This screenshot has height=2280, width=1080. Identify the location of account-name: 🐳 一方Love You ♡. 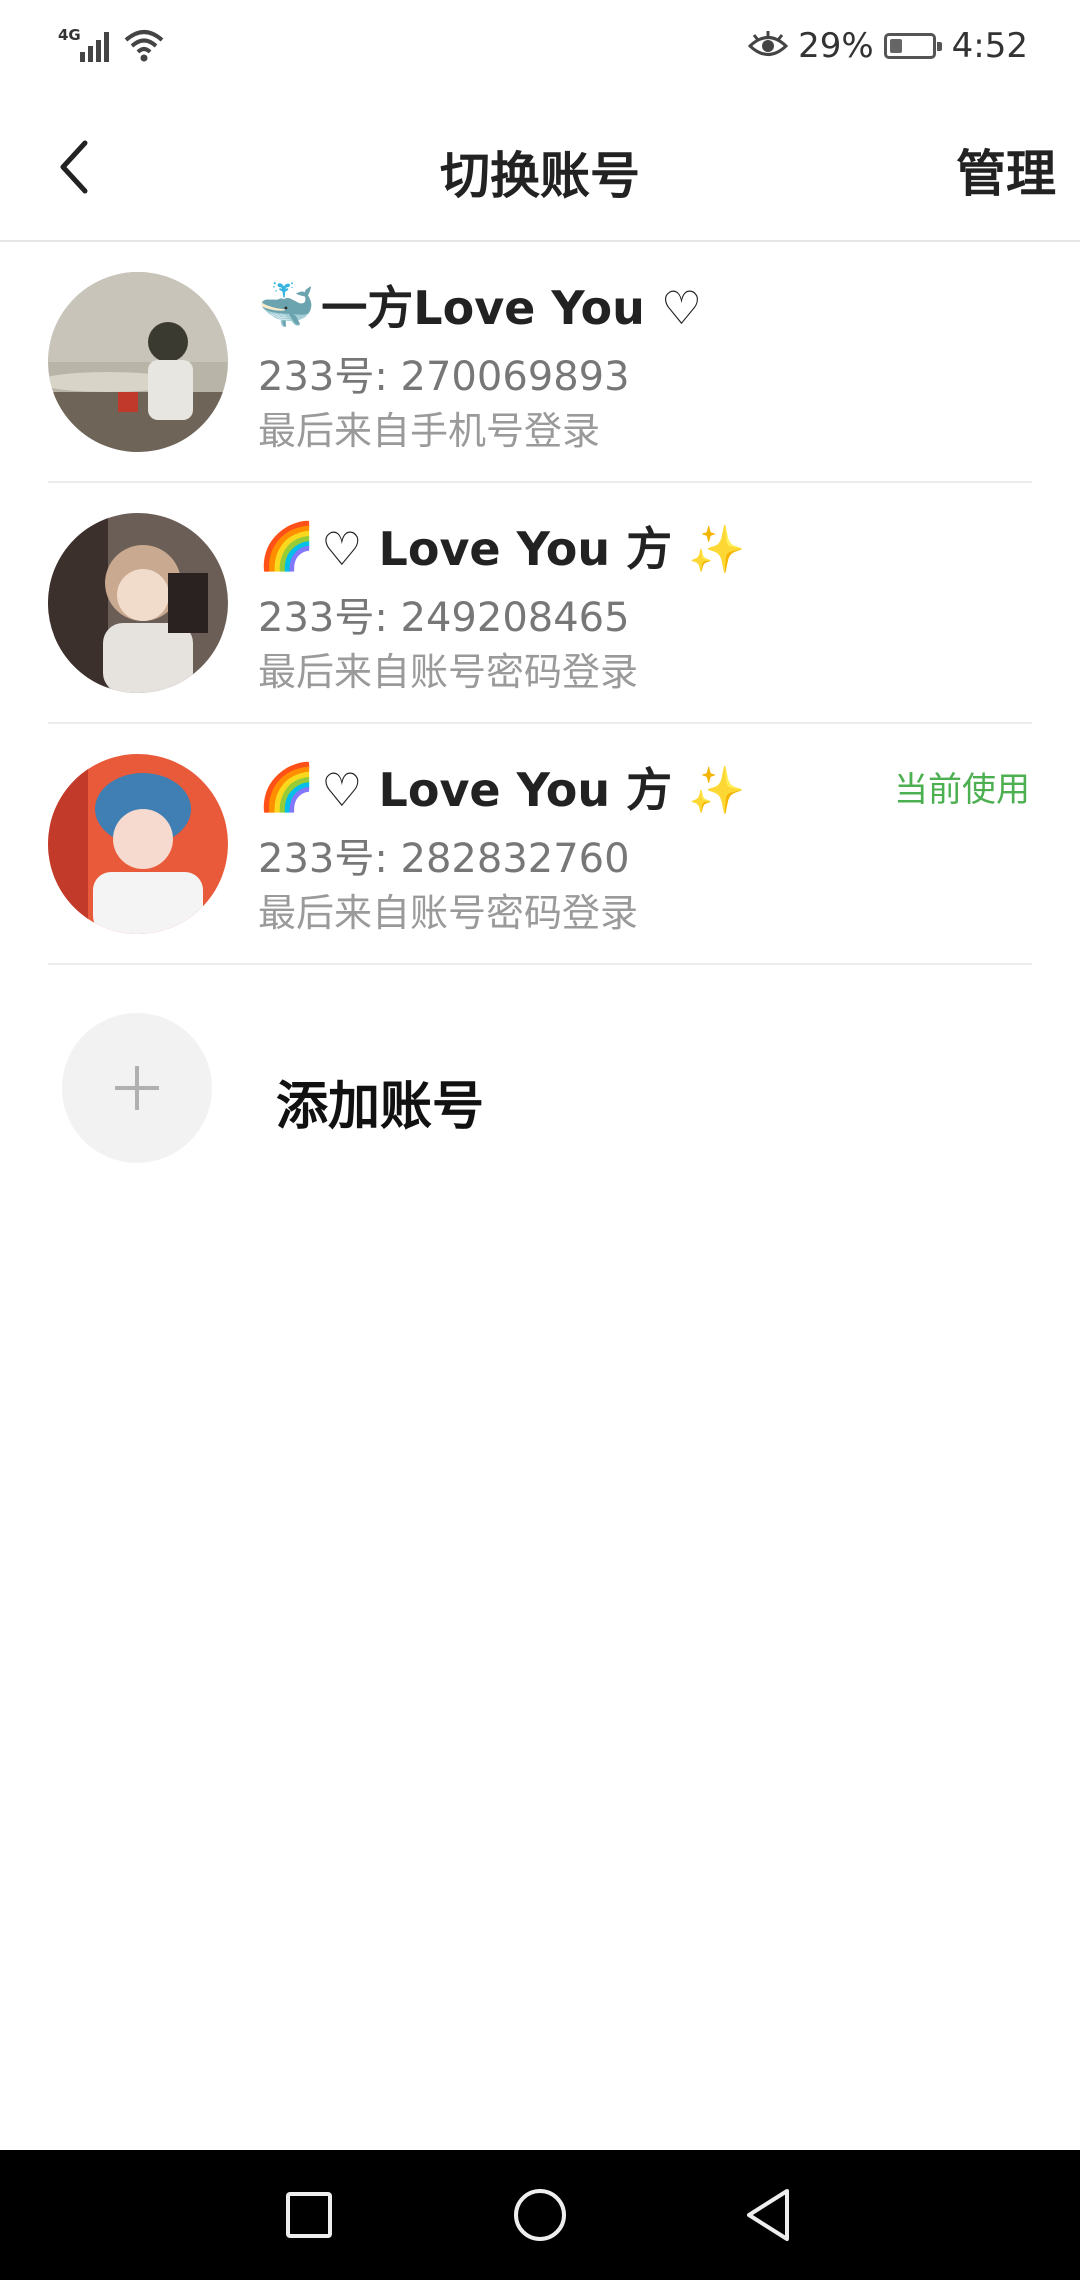
(480, 305).